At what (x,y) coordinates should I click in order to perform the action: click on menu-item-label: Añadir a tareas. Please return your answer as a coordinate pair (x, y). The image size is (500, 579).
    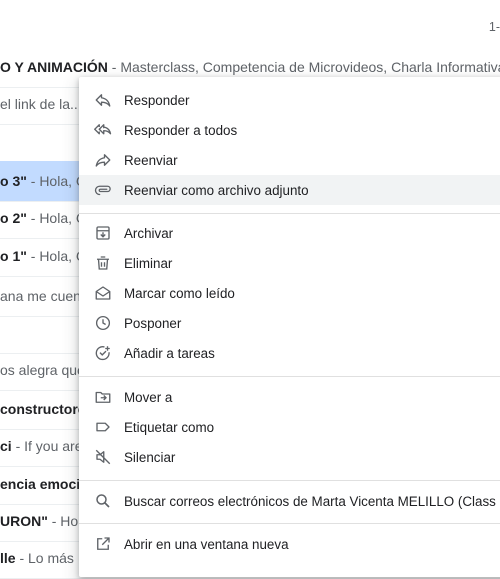
    Looking at the image, I should click on (169, 353).